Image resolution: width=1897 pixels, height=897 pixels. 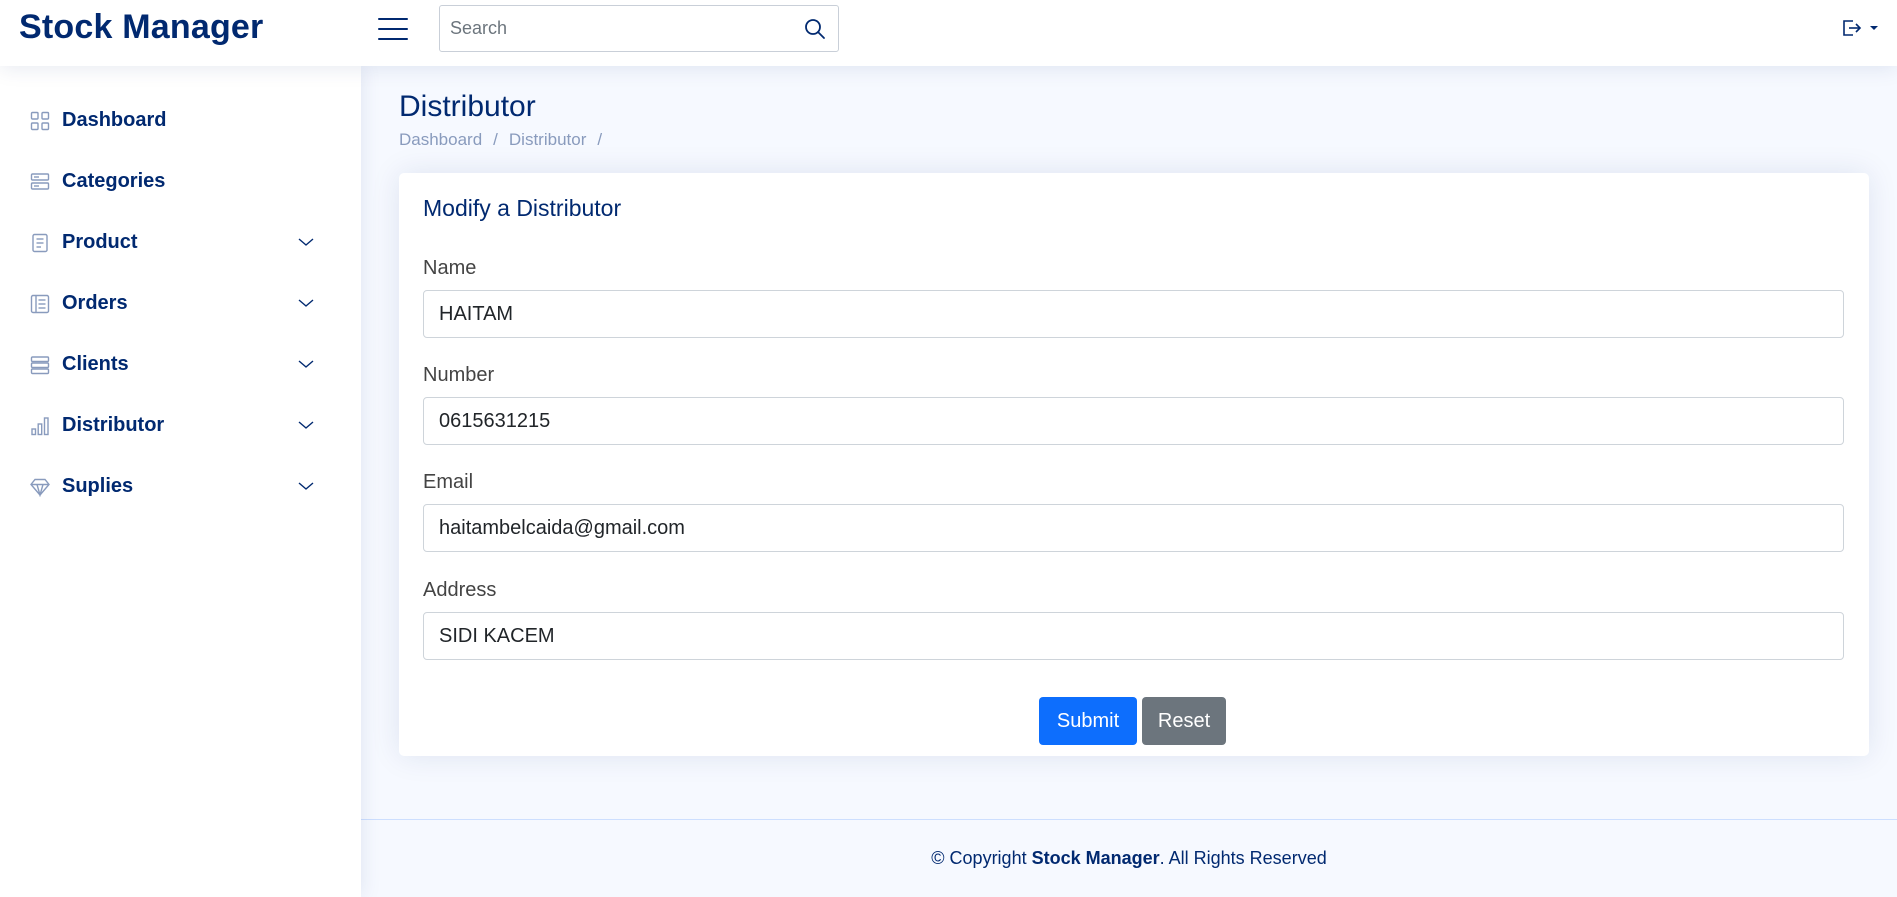 I want to click on submit-button: Submit, so click(x=1088, y=721).